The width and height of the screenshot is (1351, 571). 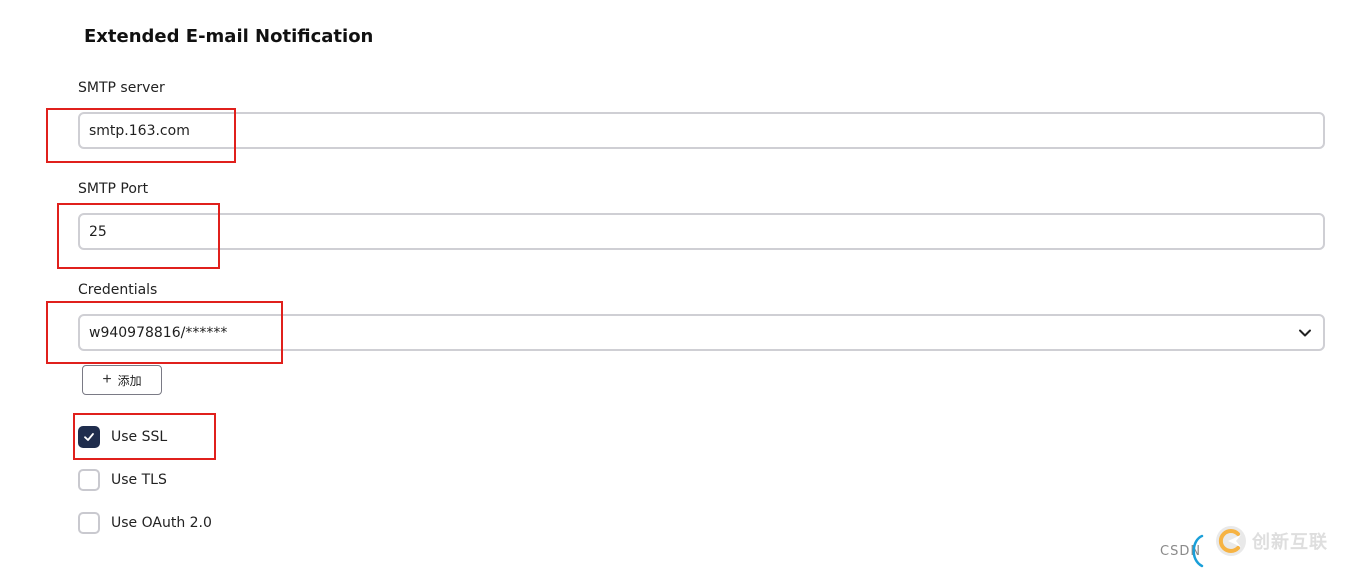 I want to click on use-oauth-option: Use OAuth 2.0, so click(x=145, y=523).